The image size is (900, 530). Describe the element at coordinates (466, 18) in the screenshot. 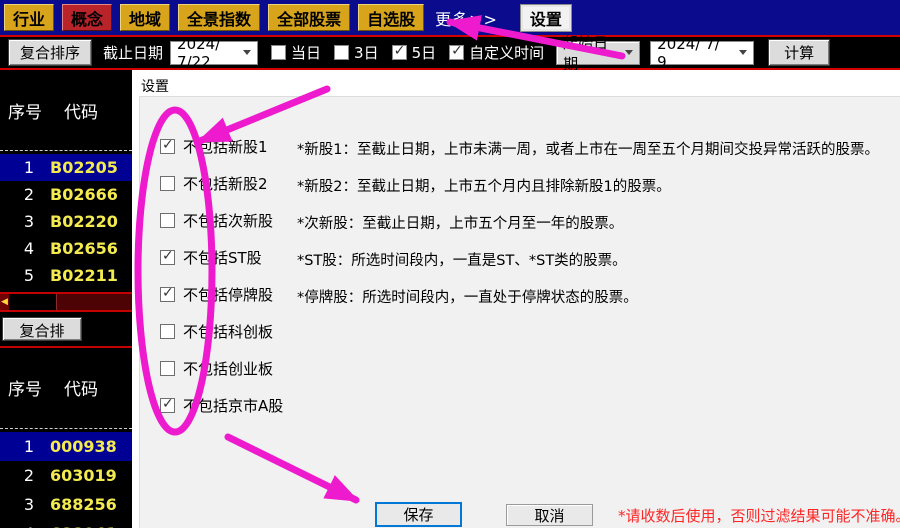

I see `more-menu-link: 更多>>` at that location.